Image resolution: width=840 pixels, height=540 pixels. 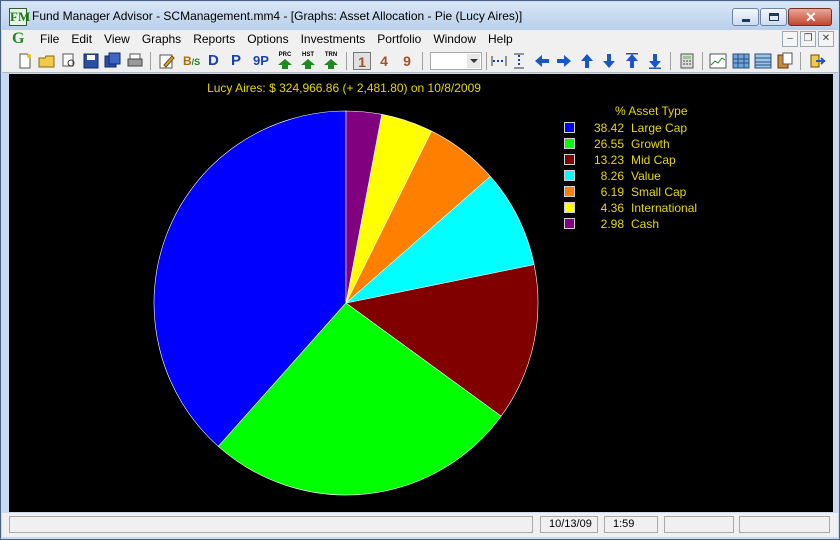 I want to click on legend-label: Value, so click(x=646, y=176).